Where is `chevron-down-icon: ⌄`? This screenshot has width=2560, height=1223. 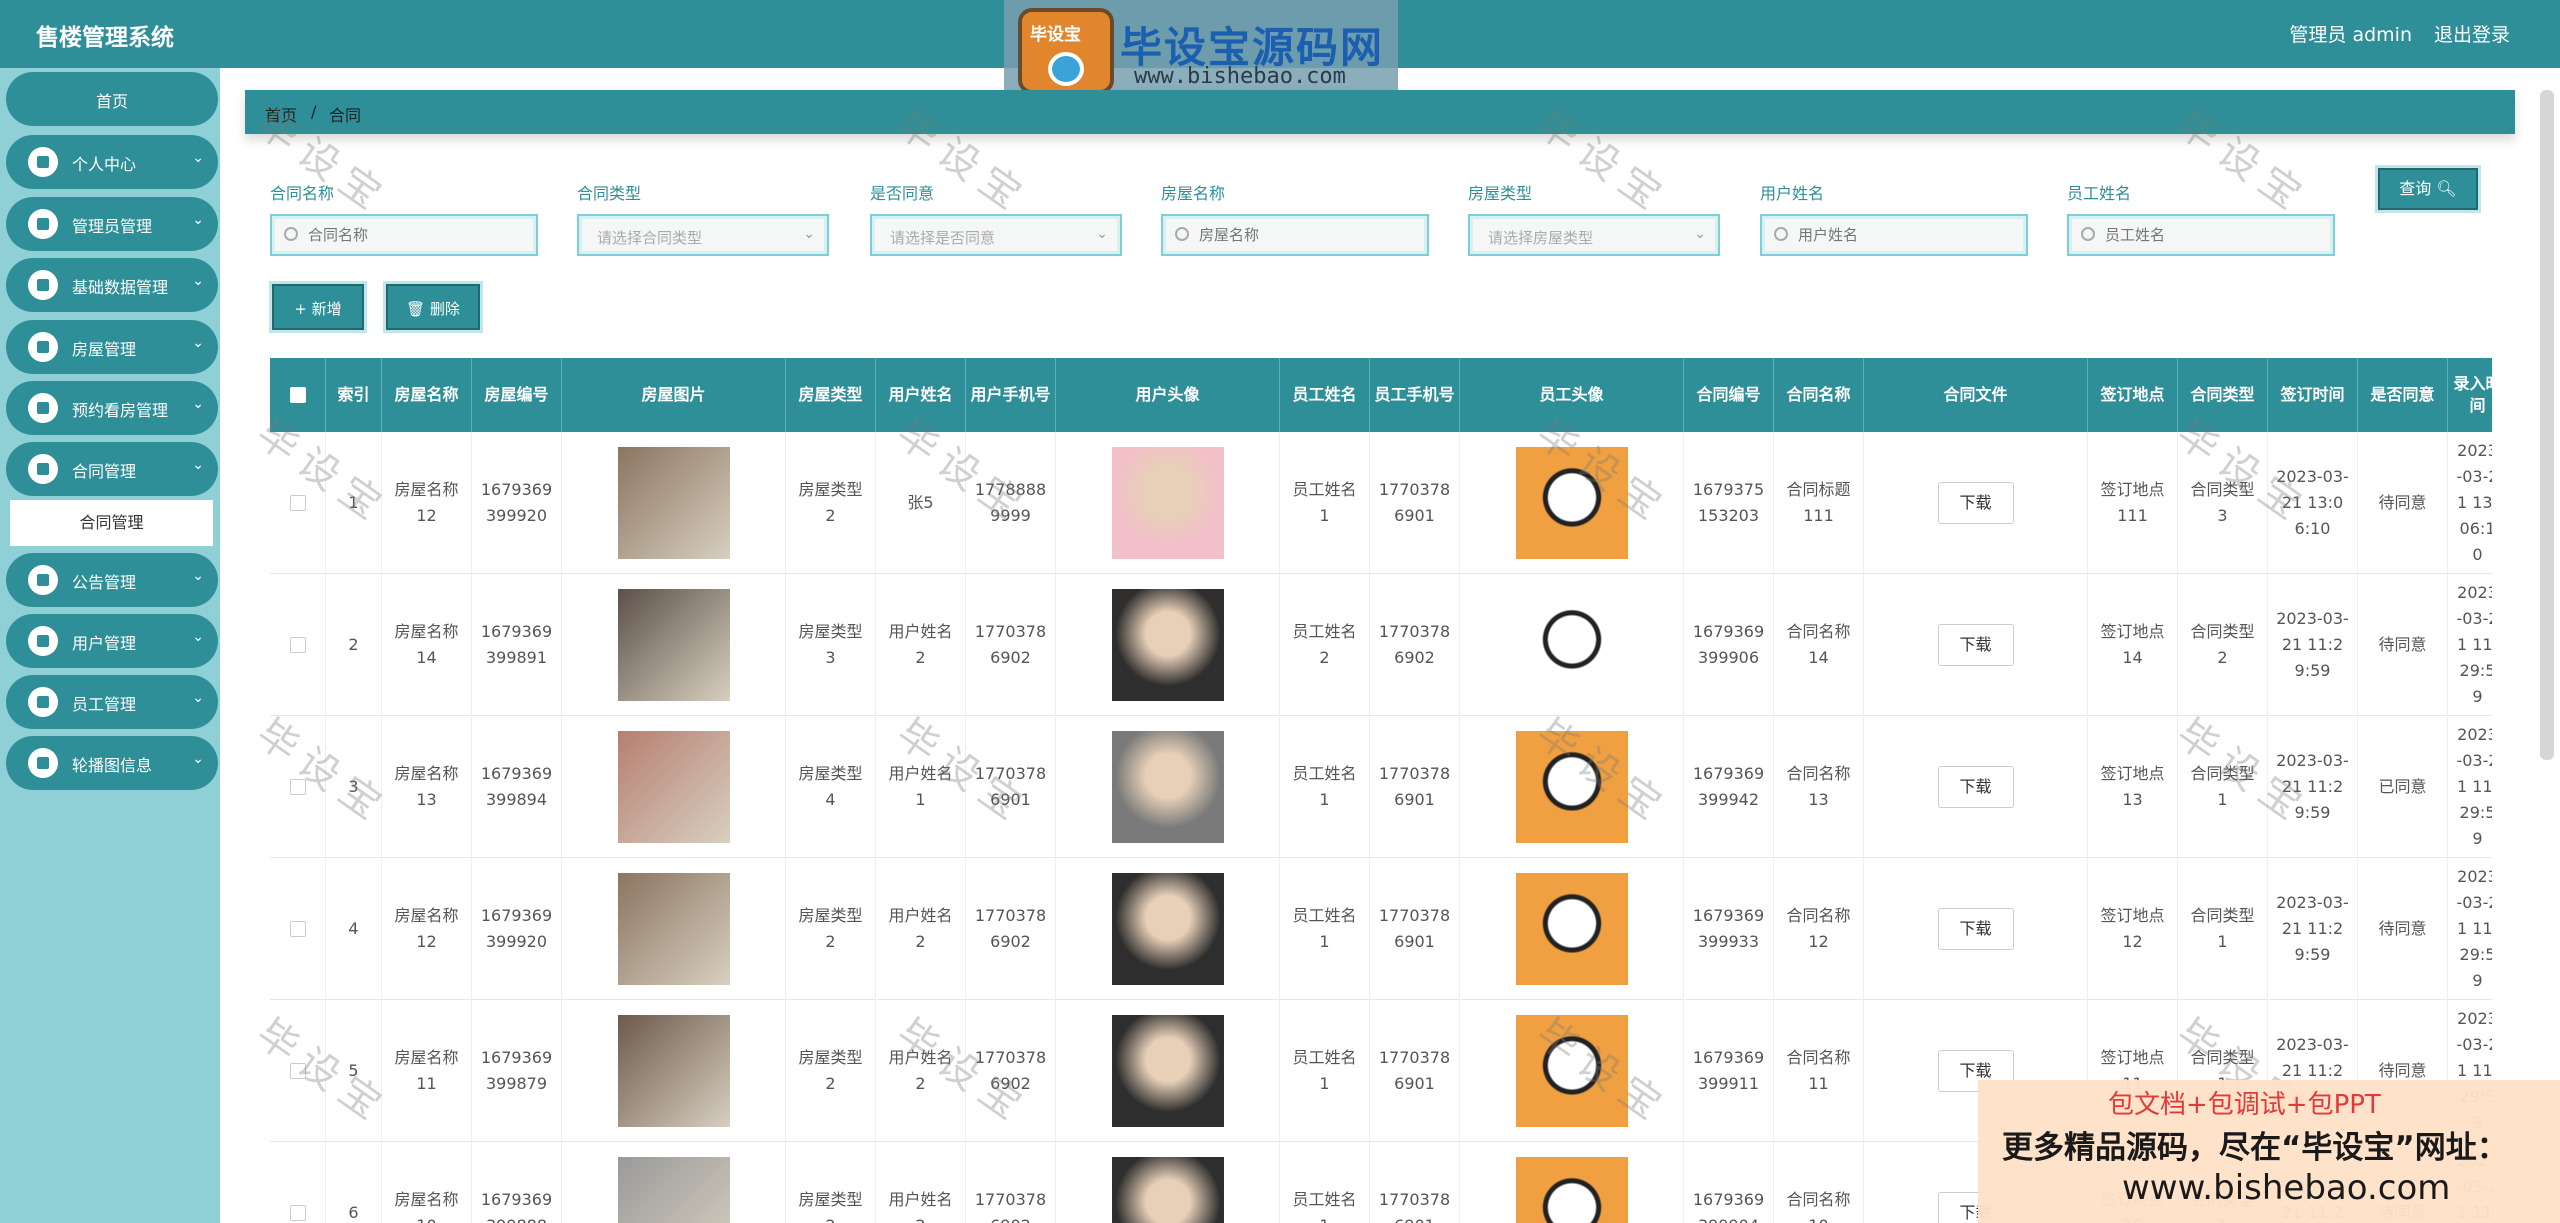
chevron-down-icon: ⌄ is located at coordinates (198, 698).